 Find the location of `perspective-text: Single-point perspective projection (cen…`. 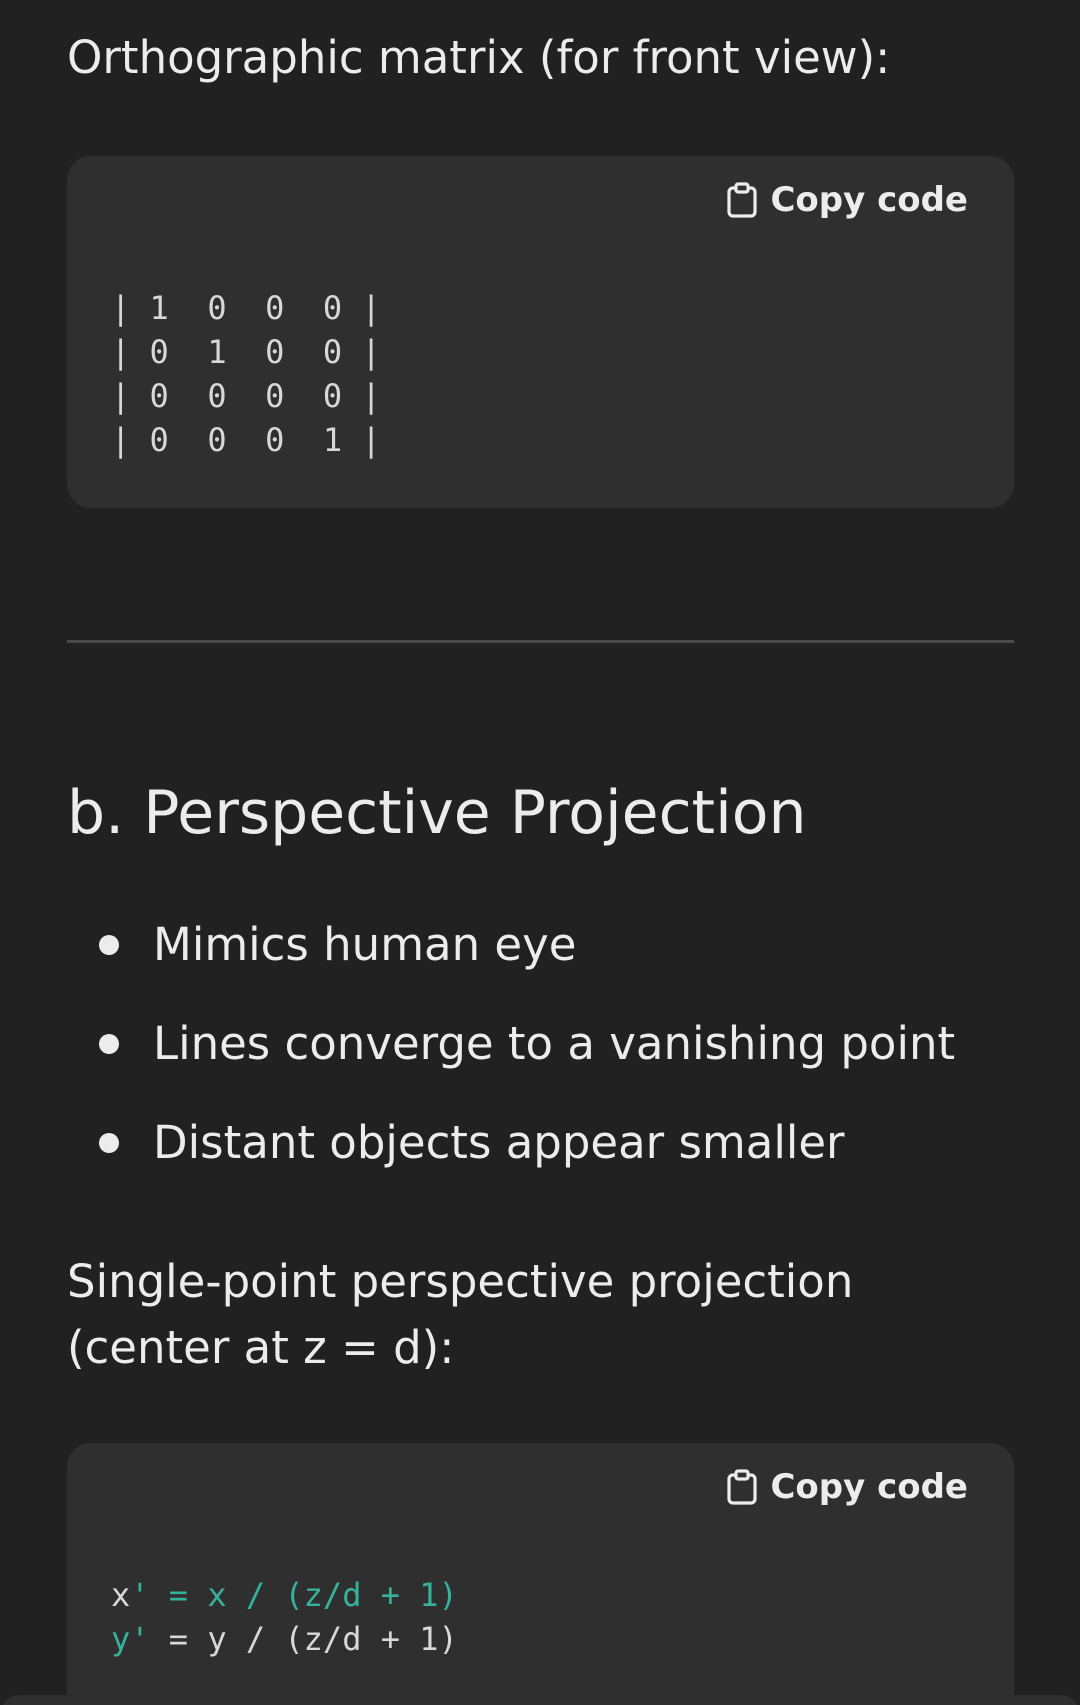

perspective-text: Single-point perspective projection (cen… is located at coordinates (460, 1314).